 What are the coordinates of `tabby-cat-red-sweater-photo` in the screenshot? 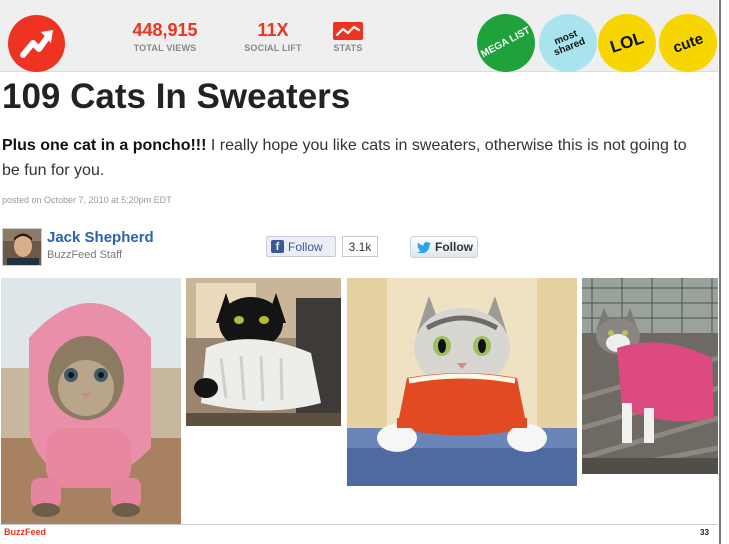 It's located at (462, 382).